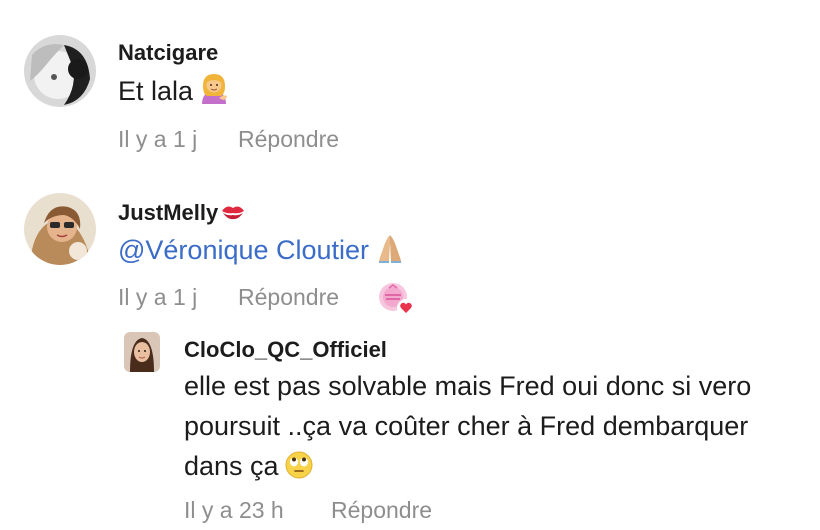 This screenshot has width=820, height=530. What do you see at coordinates (156, 91) in the screenshot?
I see `comment-text-content: Et lala` at bounding box center [156, 91].